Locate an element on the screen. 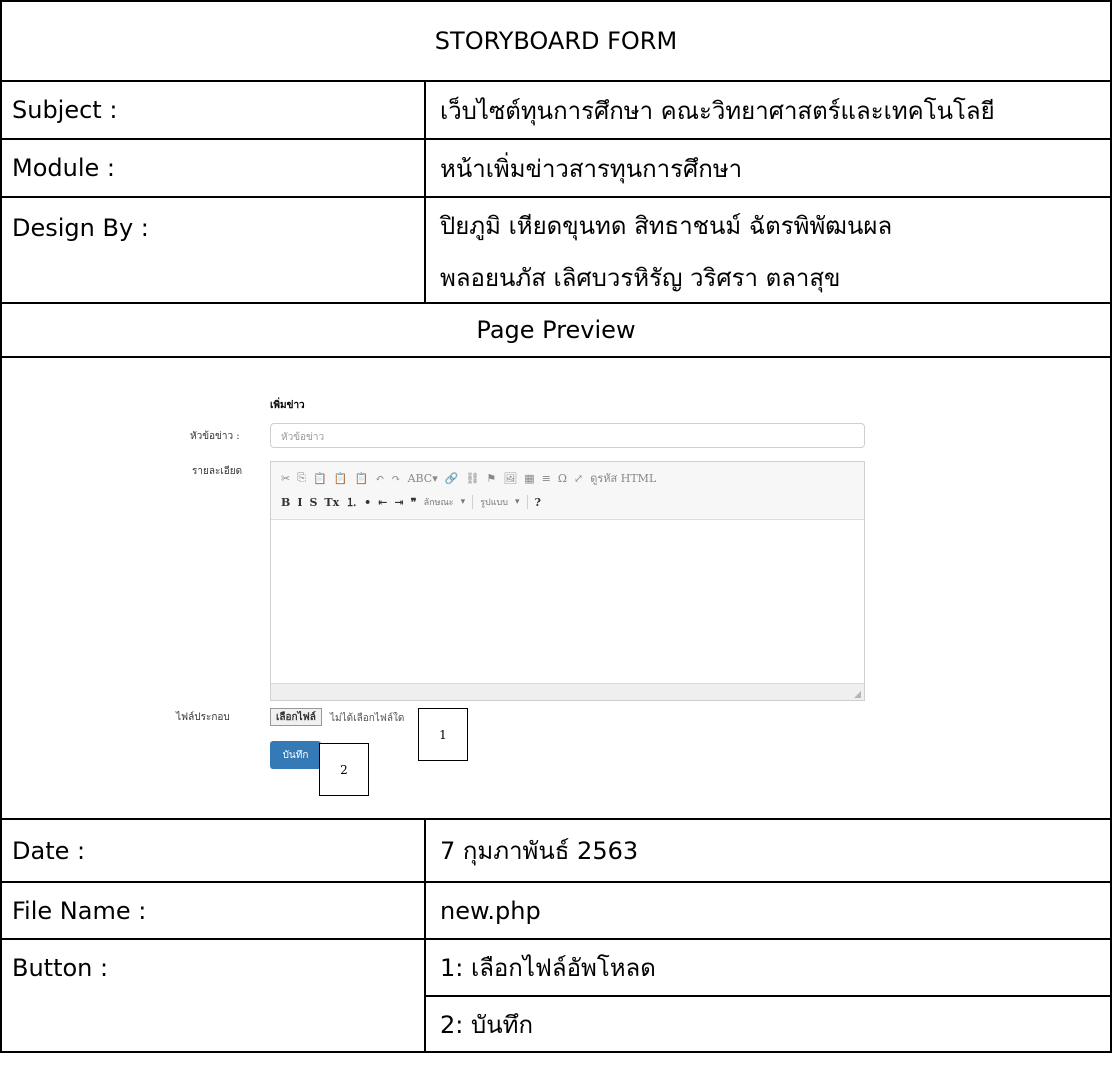  editor-tool-icon: ABC▾ is located at coordinates (423, 478).